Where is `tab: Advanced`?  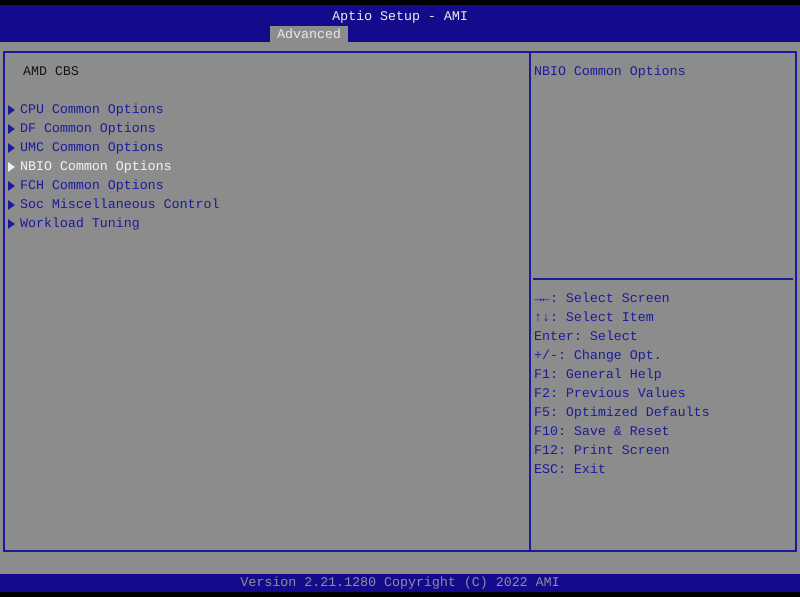
tab: Advanced is located at coordinates (309, 34).